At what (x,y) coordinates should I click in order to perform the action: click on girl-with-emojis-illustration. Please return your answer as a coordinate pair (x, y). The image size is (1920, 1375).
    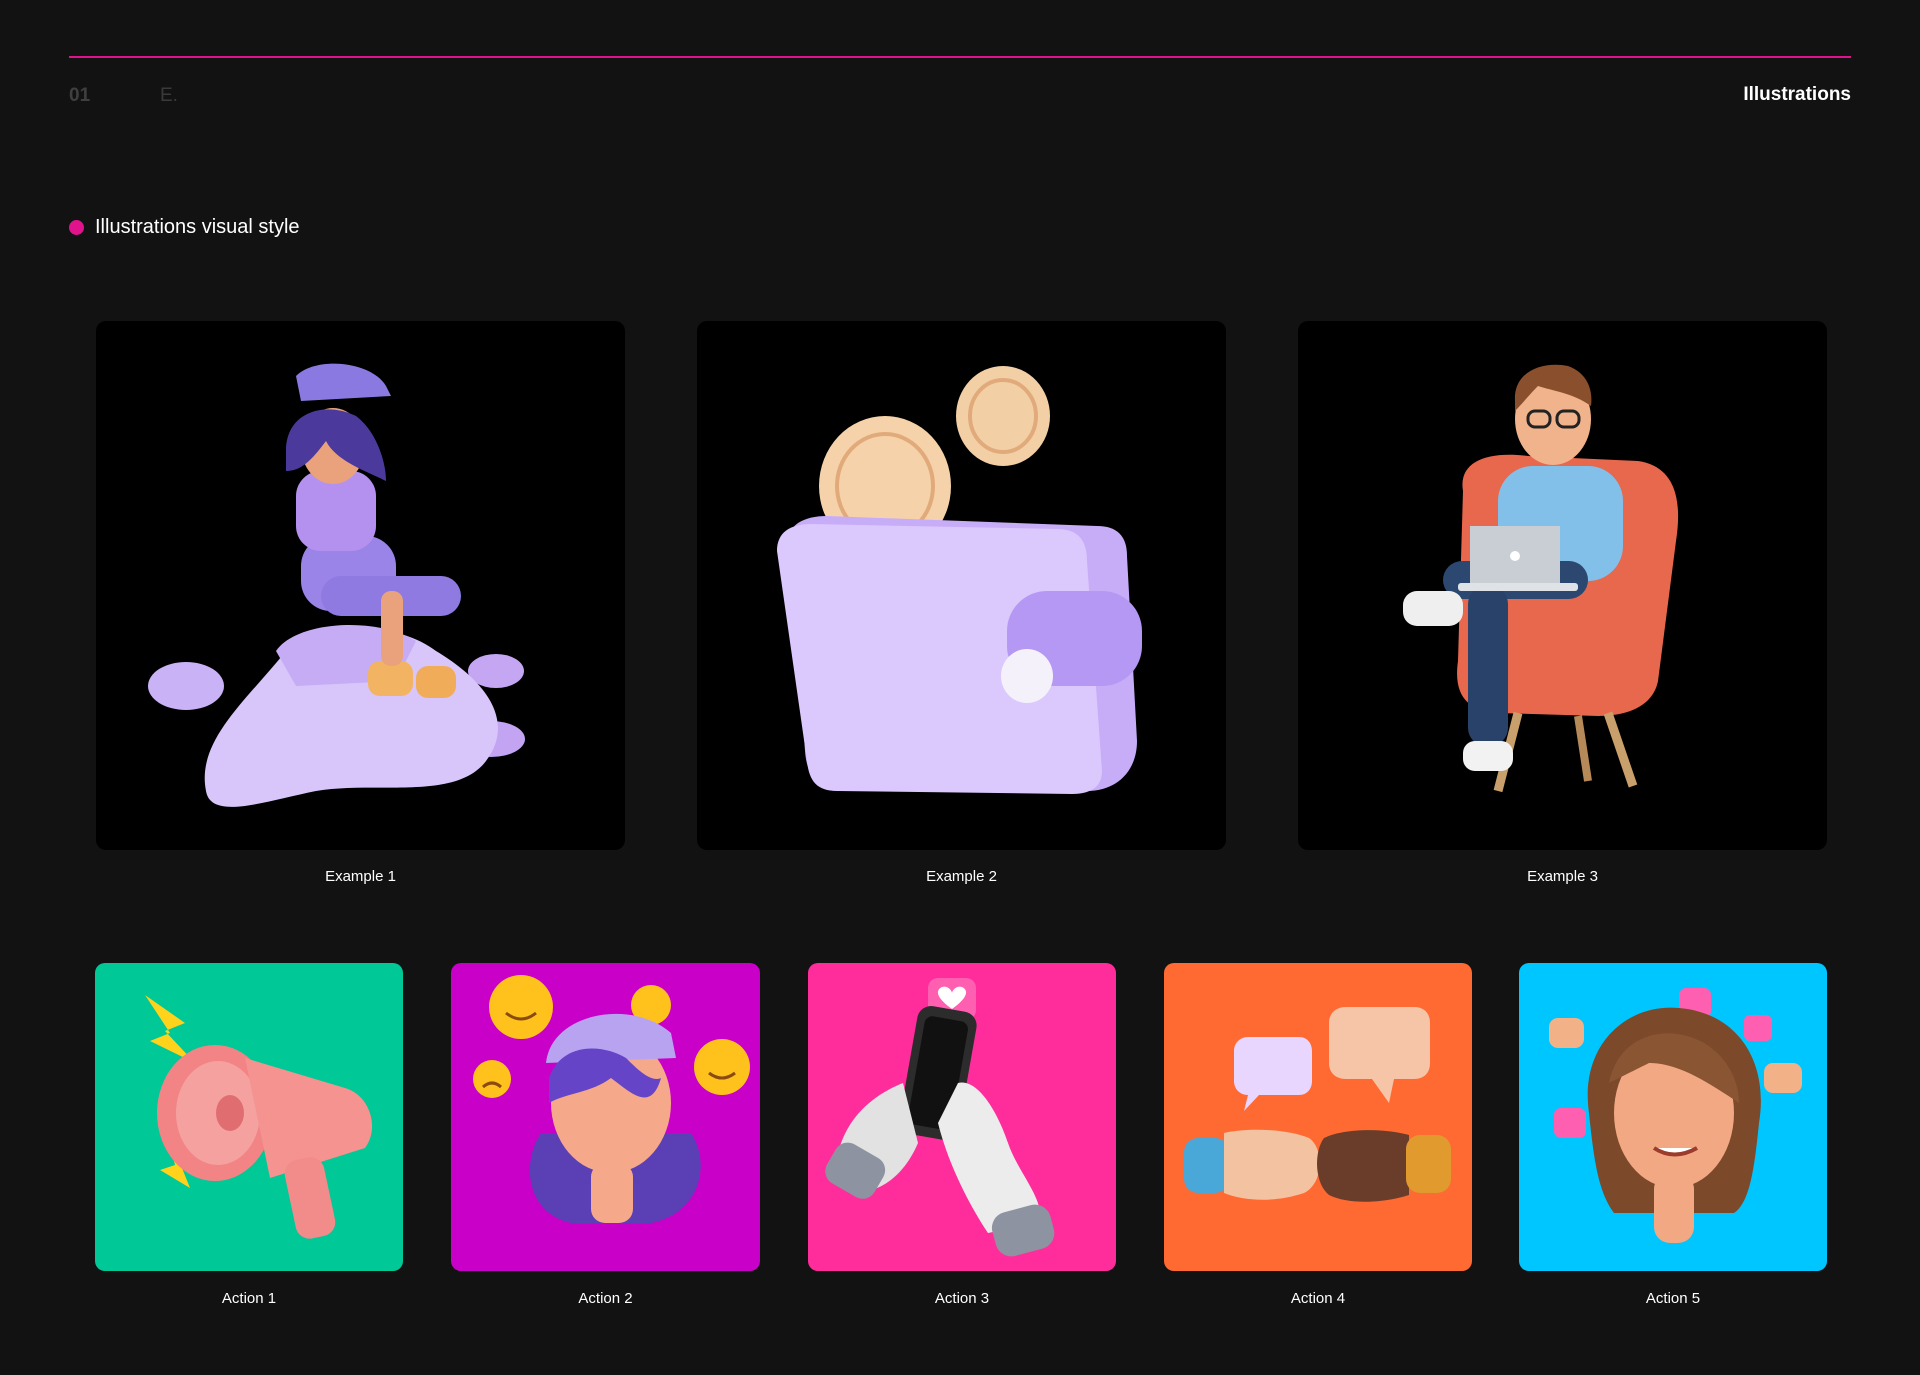
    Looking at the image, I should click on (611, 1099).